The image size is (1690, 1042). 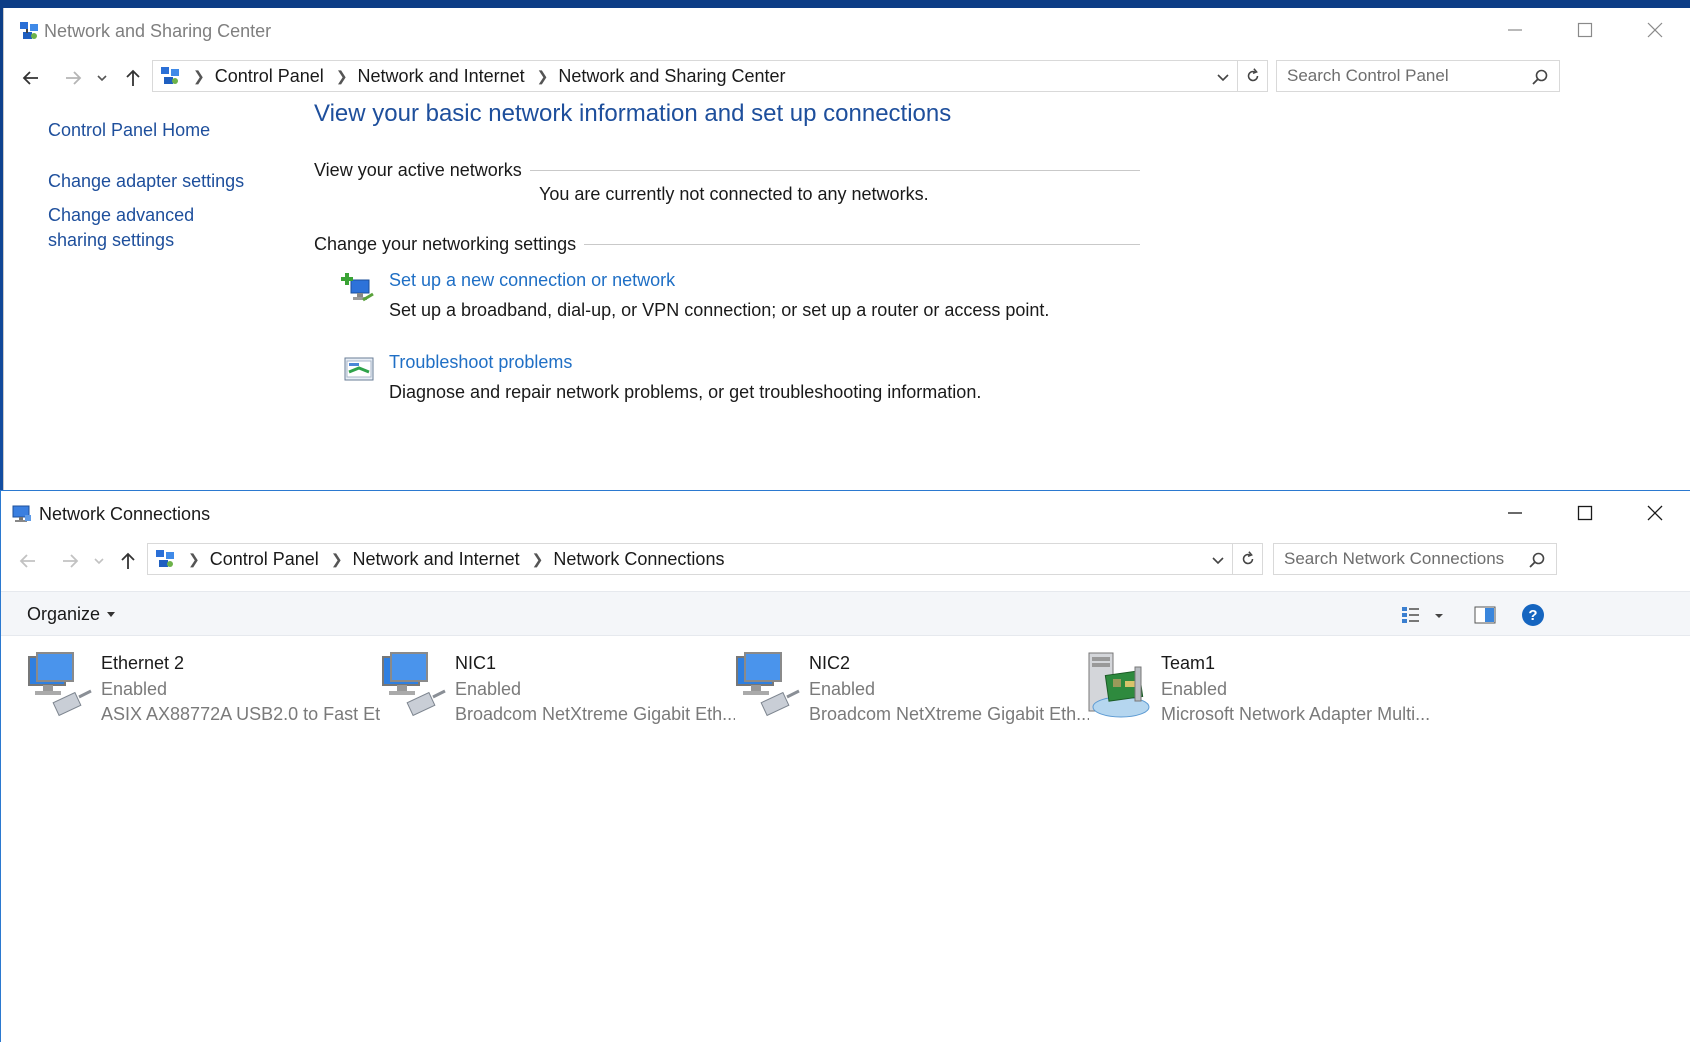 I want to click on title-bar: Network and Sharing Center, so click(x=847, y=32).